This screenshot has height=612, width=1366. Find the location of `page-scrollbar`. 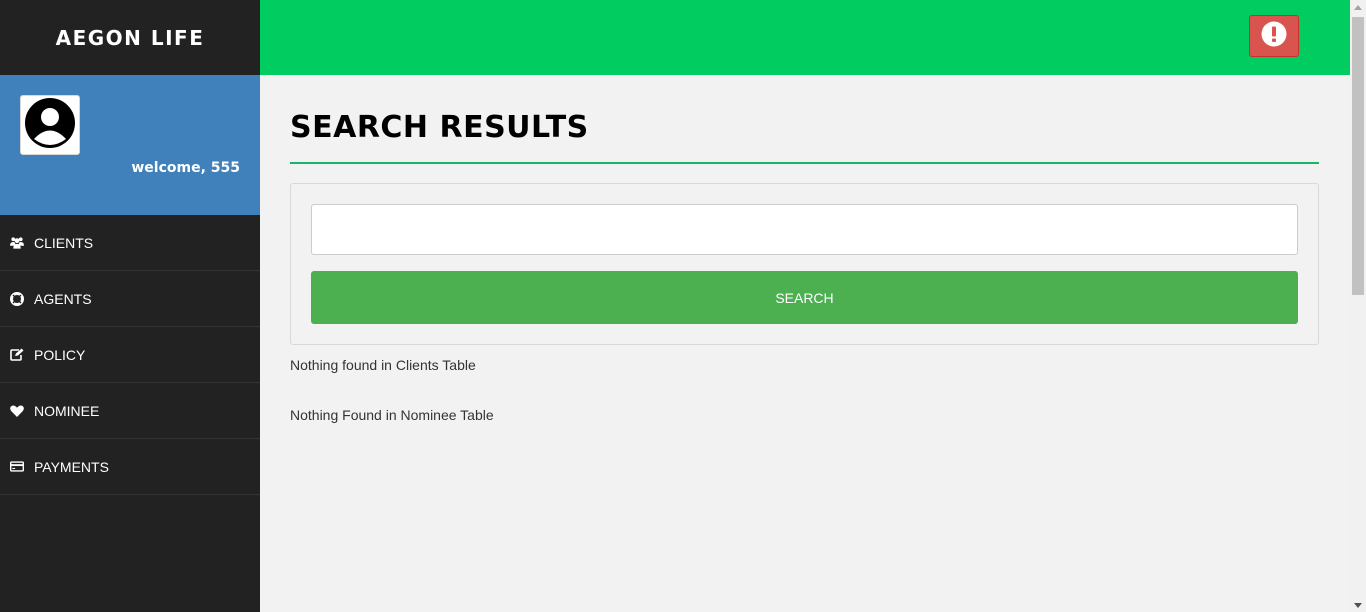

page-scrollbar is located at coordinates (1358, 306).